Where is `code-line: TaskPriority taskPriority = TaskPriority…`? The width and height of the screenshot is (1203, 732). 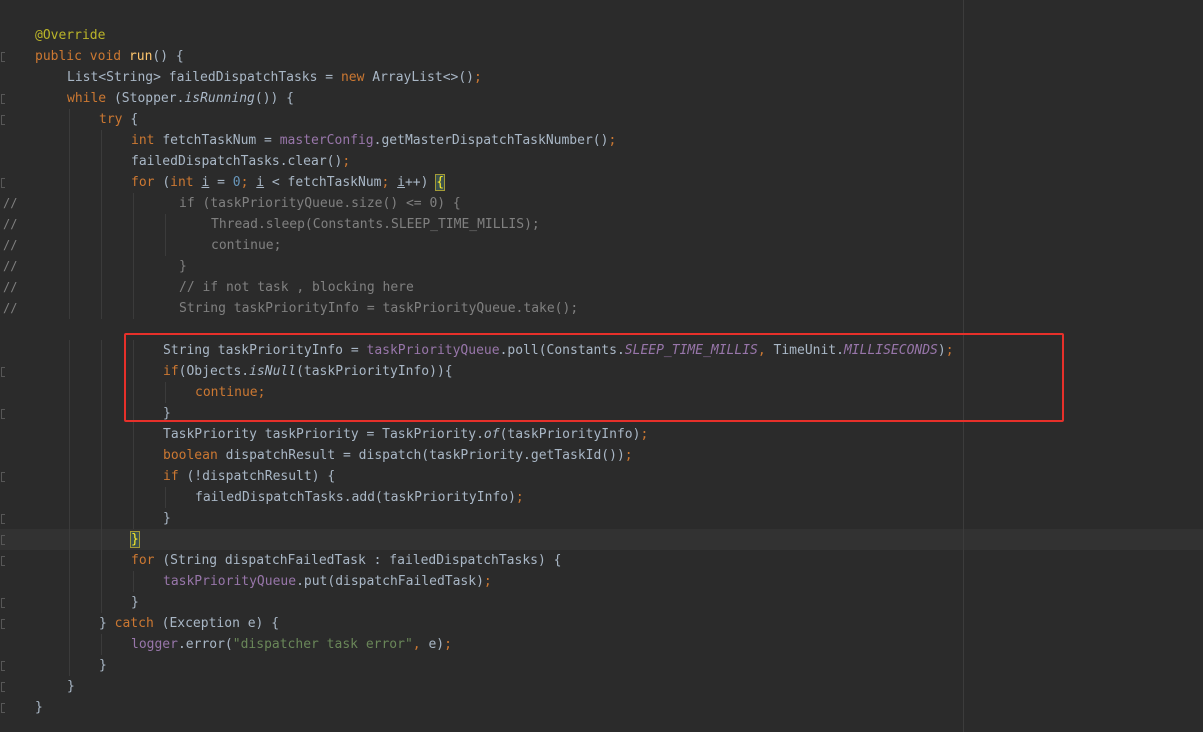
code-line: TaskPriority taskPriority = TaskPriority… is located at coordinates (601, 434).